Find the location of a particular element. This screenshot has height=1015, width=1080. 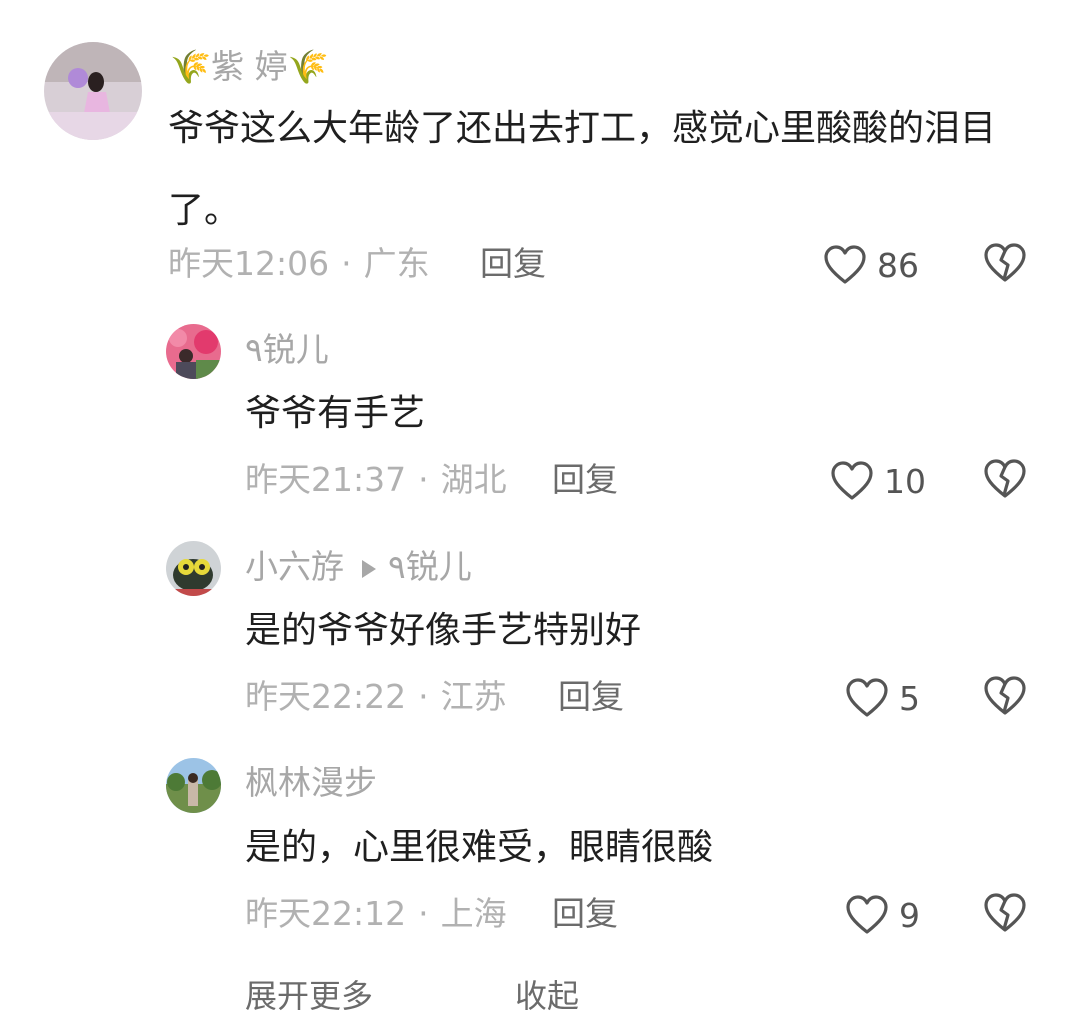

like-button: 5 is located at coordinates (882, 698).